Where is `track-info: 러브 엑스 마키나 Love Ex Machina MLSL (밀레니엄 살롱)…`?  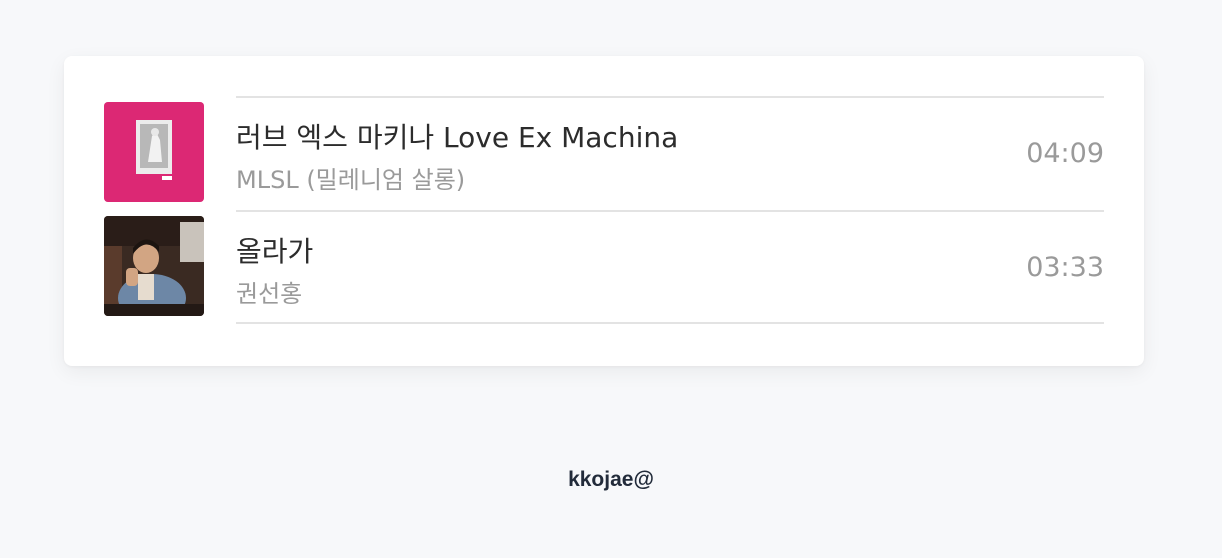 track-info: 러브 엑스 마키나 Love Ex Machina MLSL (밀레니엄 살롱)… is located at coordinates (670, 153).